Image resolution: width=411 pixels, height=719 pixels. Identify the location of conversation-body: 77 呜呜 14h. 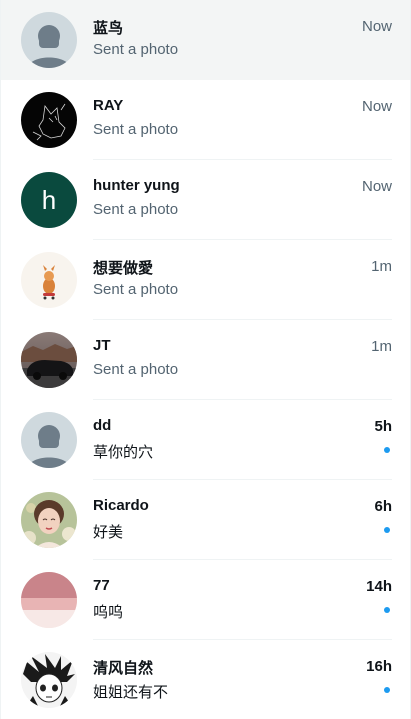
(242, 600).